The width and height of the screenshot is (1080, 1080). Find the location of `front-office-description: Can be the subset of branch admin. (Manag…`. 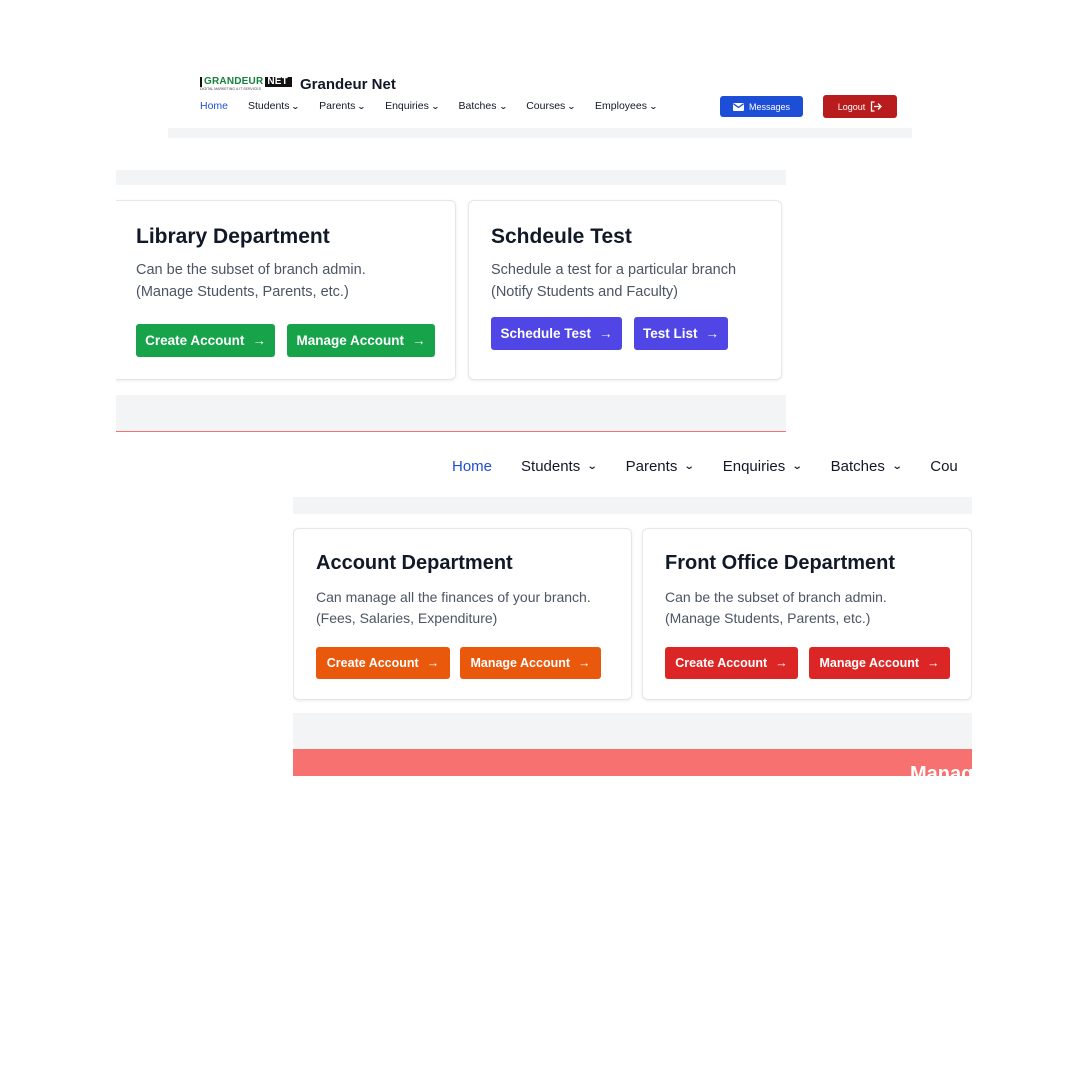

front-office-description: Can be the subset of branch admin. (Manag… is located at coordinates (776, 608).